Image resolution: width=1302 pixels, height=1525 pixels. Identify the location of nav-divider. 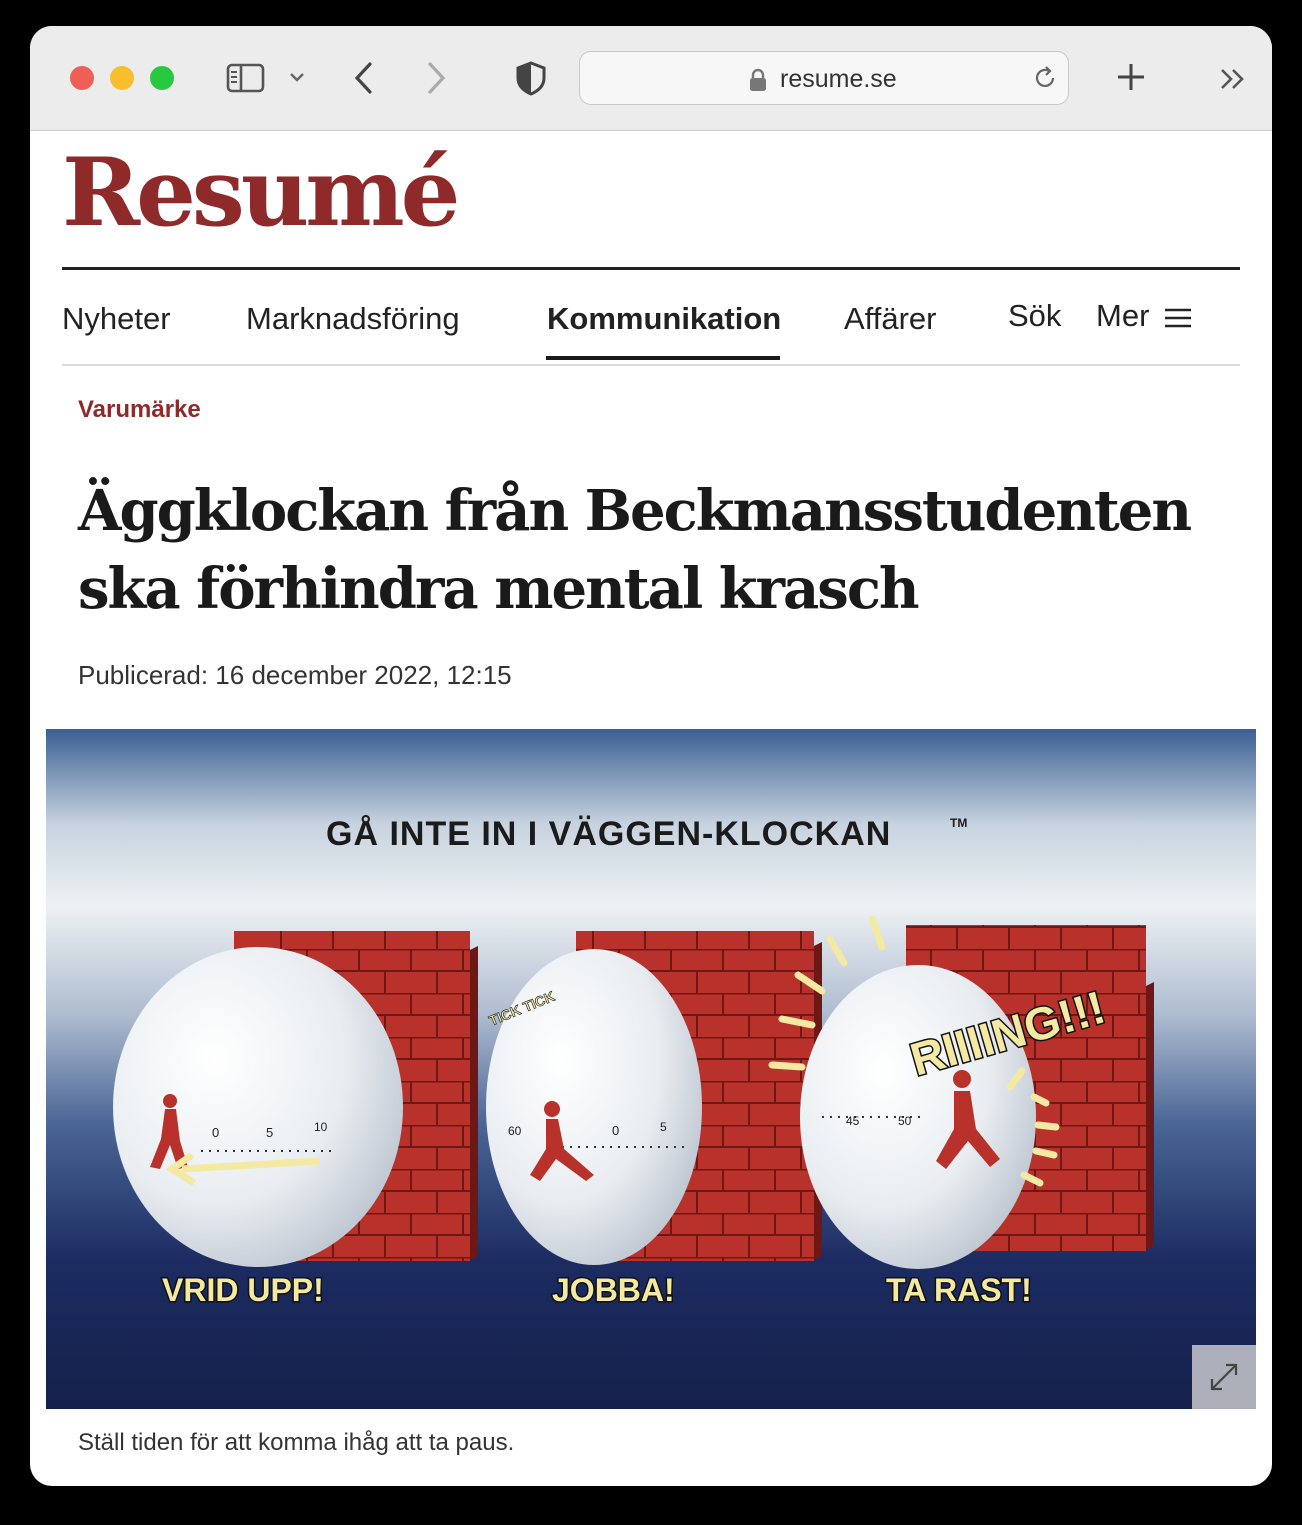
(651, 365).